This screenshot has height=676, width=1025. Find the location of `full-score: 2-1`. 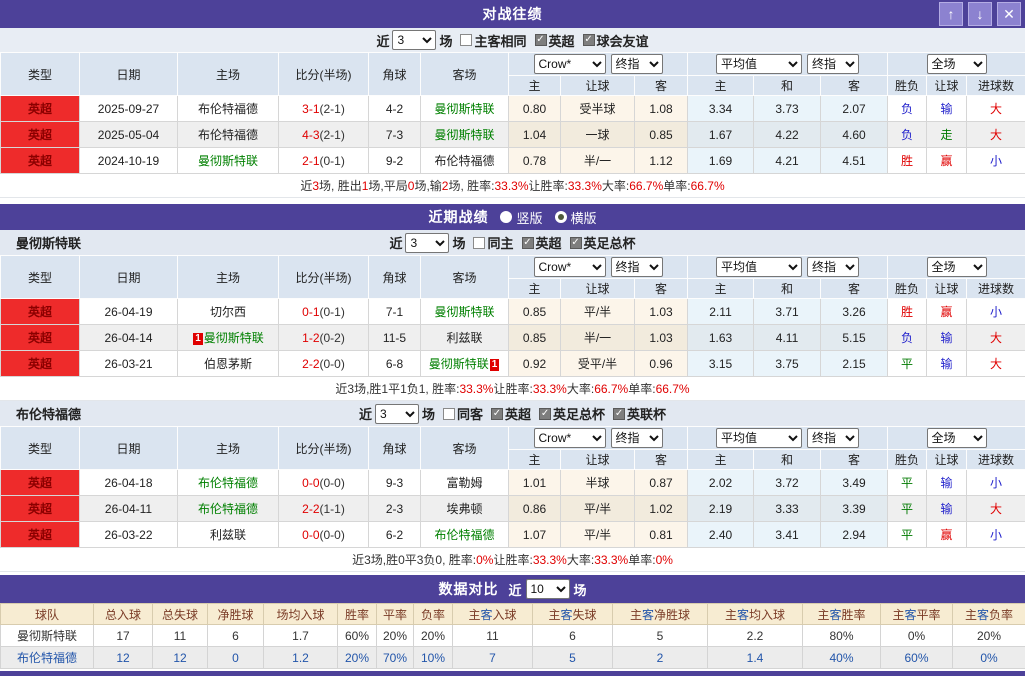

full-score: 2-1 is located at coordinates (311, 160).